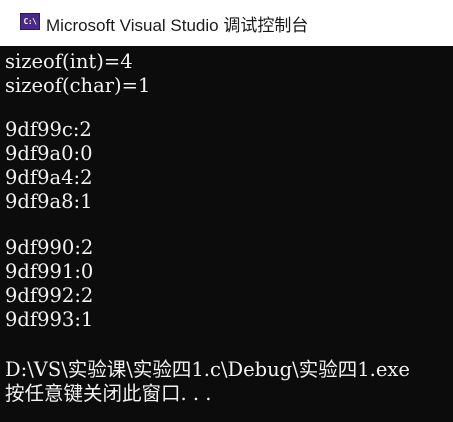 Image resolution: width=453 pixels, height=422 pixels. Describe the element at coordinates (48, 129) in the screenshot. I see `console-line-int-address-1: 9df99c:2` at that location.